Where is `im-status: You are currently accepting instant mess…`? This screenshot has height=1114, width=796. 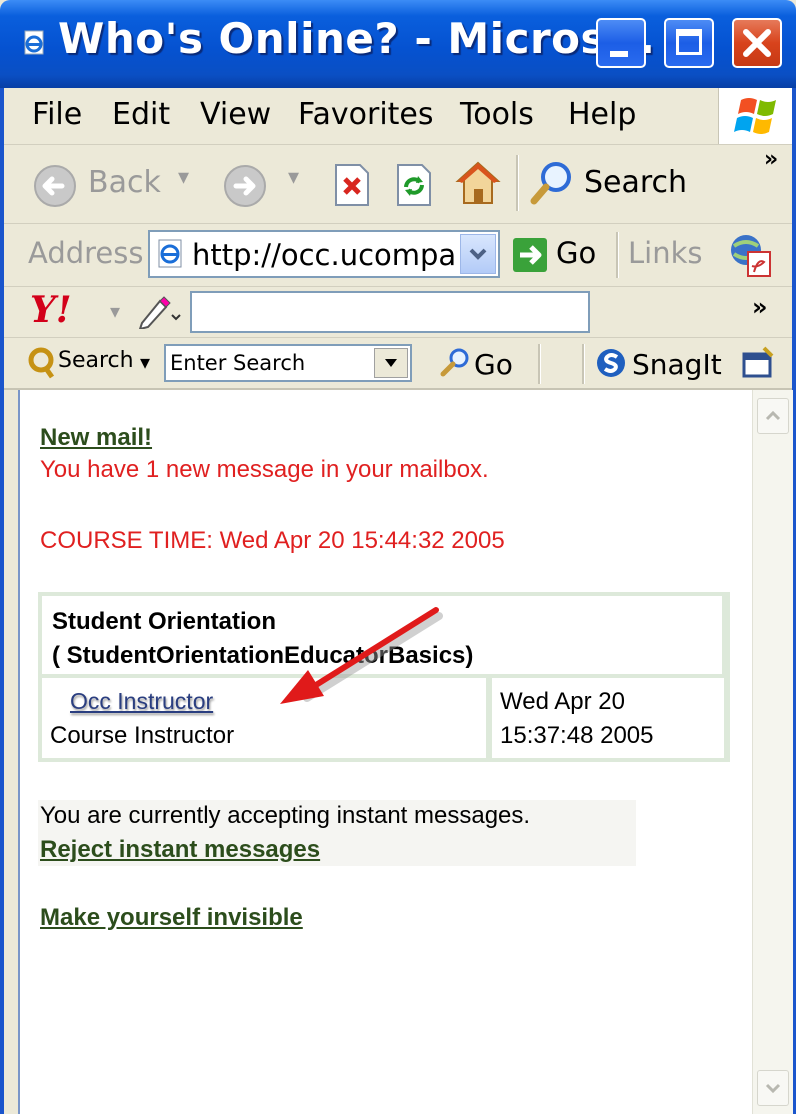 im-status: You are currently accepting instant mess… is located at coordinates (285, 815).